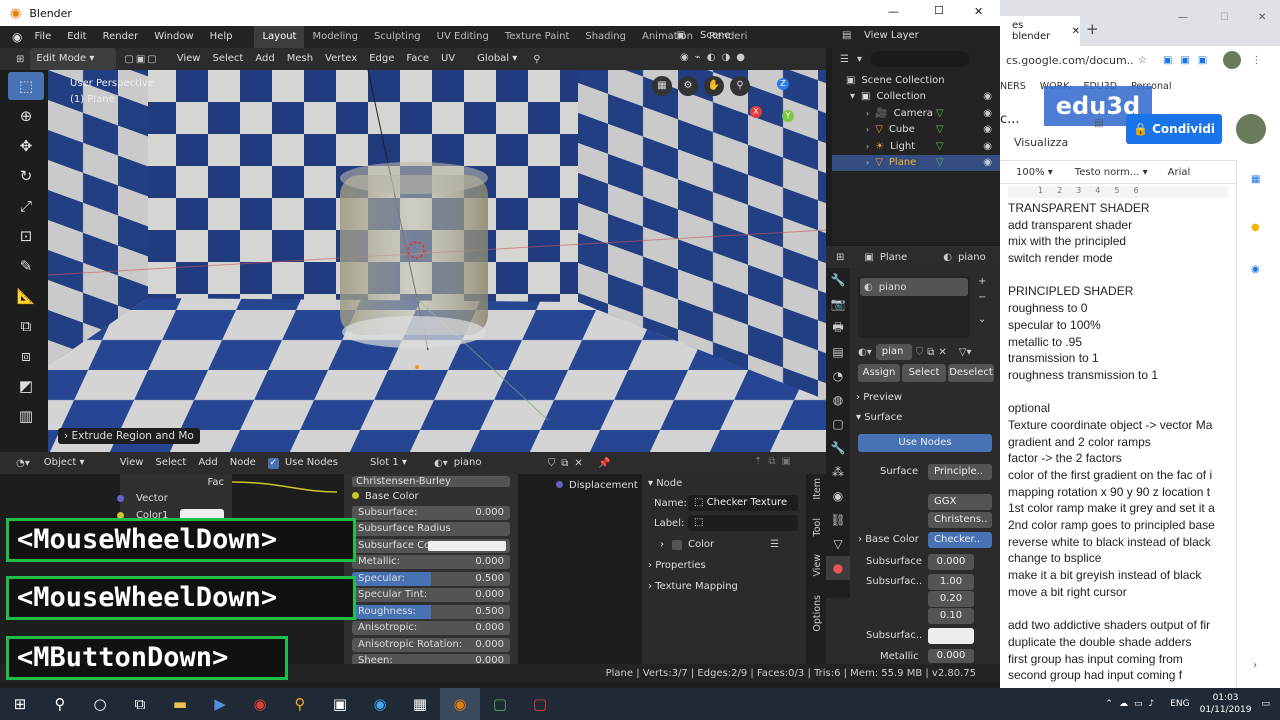 This screenshot has width=1280, height=720. I want to click on value-slider: Subsurface Radius, so click(431, 529).